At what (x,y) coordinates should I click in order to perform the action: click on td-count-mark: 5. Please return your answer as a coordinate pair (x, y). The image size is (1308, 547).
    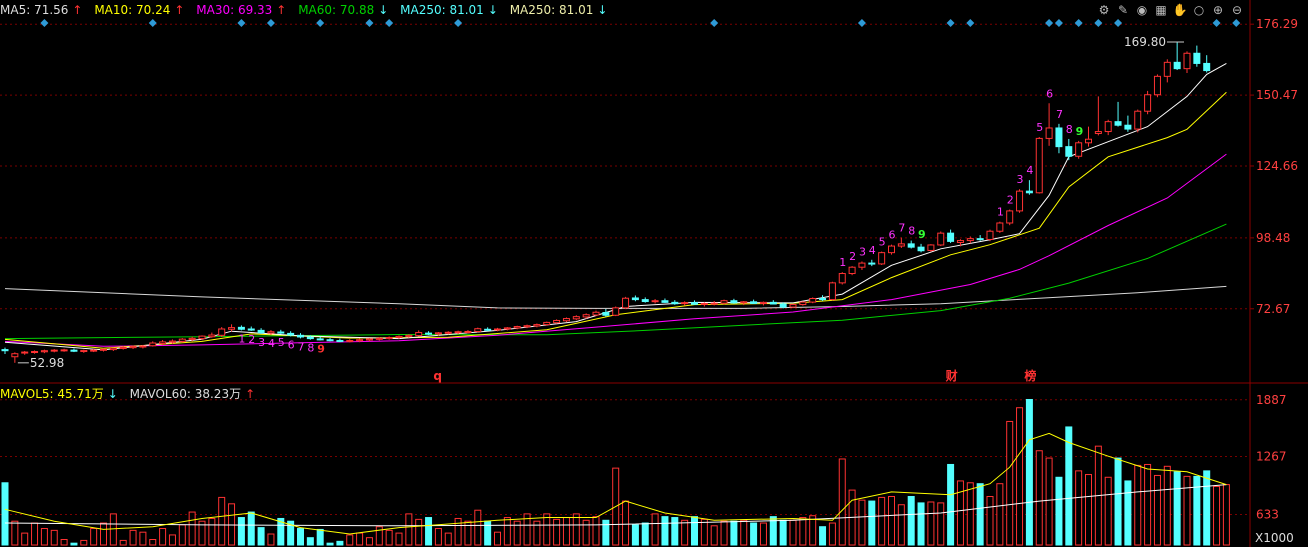
    Looking at the image, I should click on (882, 242).